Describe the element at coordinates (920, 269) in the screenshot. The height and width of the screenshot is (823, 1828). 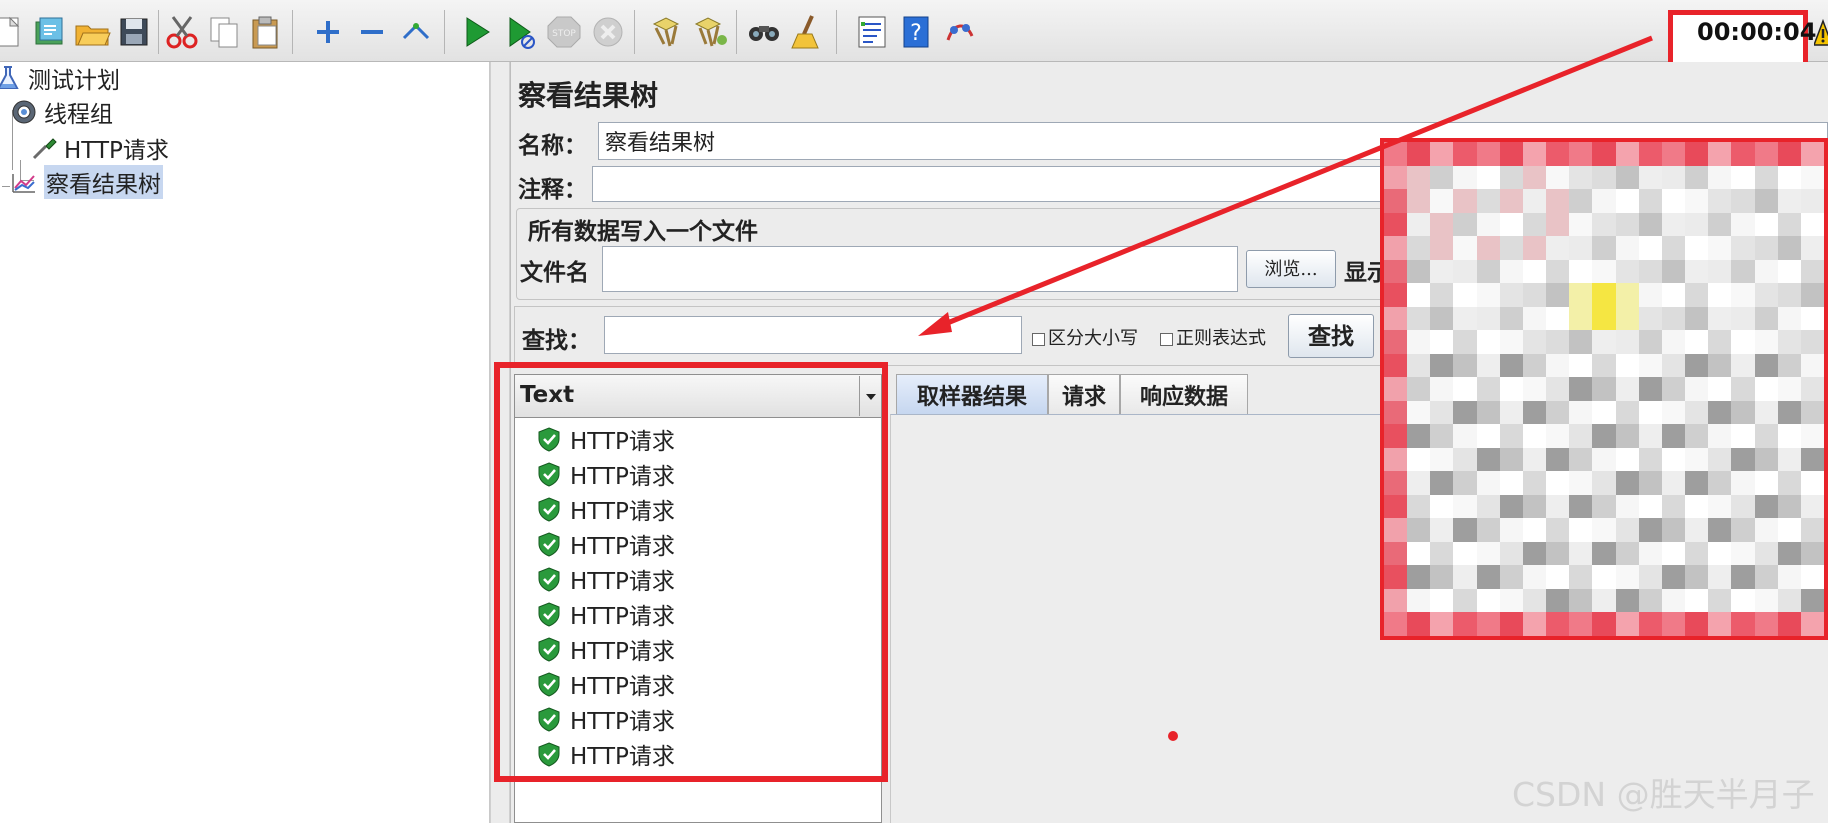
I see `filename-input` at that location.